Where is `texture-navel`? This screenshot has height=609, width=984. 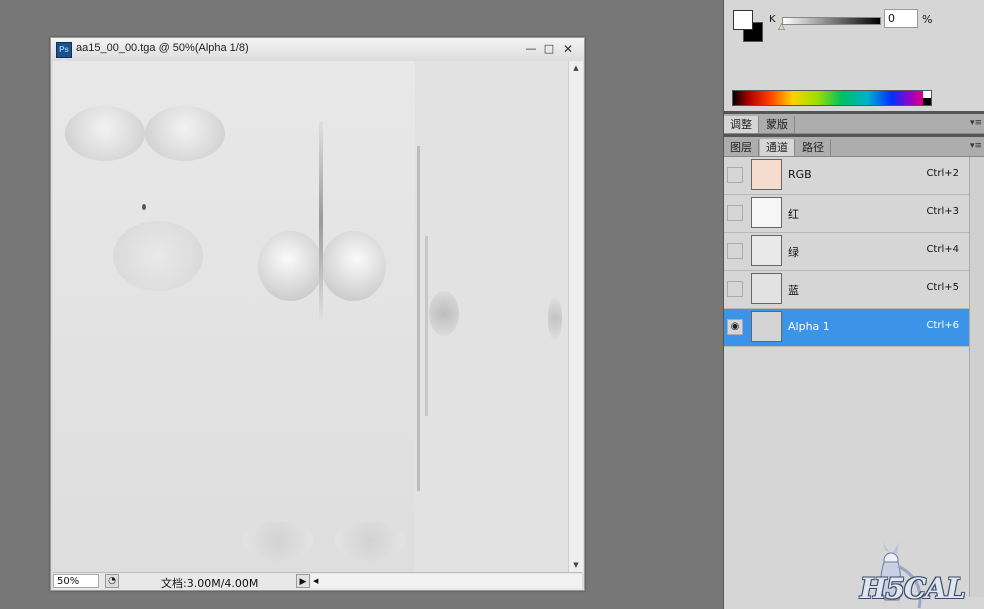
texture-navel is located at coordinates (144, 207).